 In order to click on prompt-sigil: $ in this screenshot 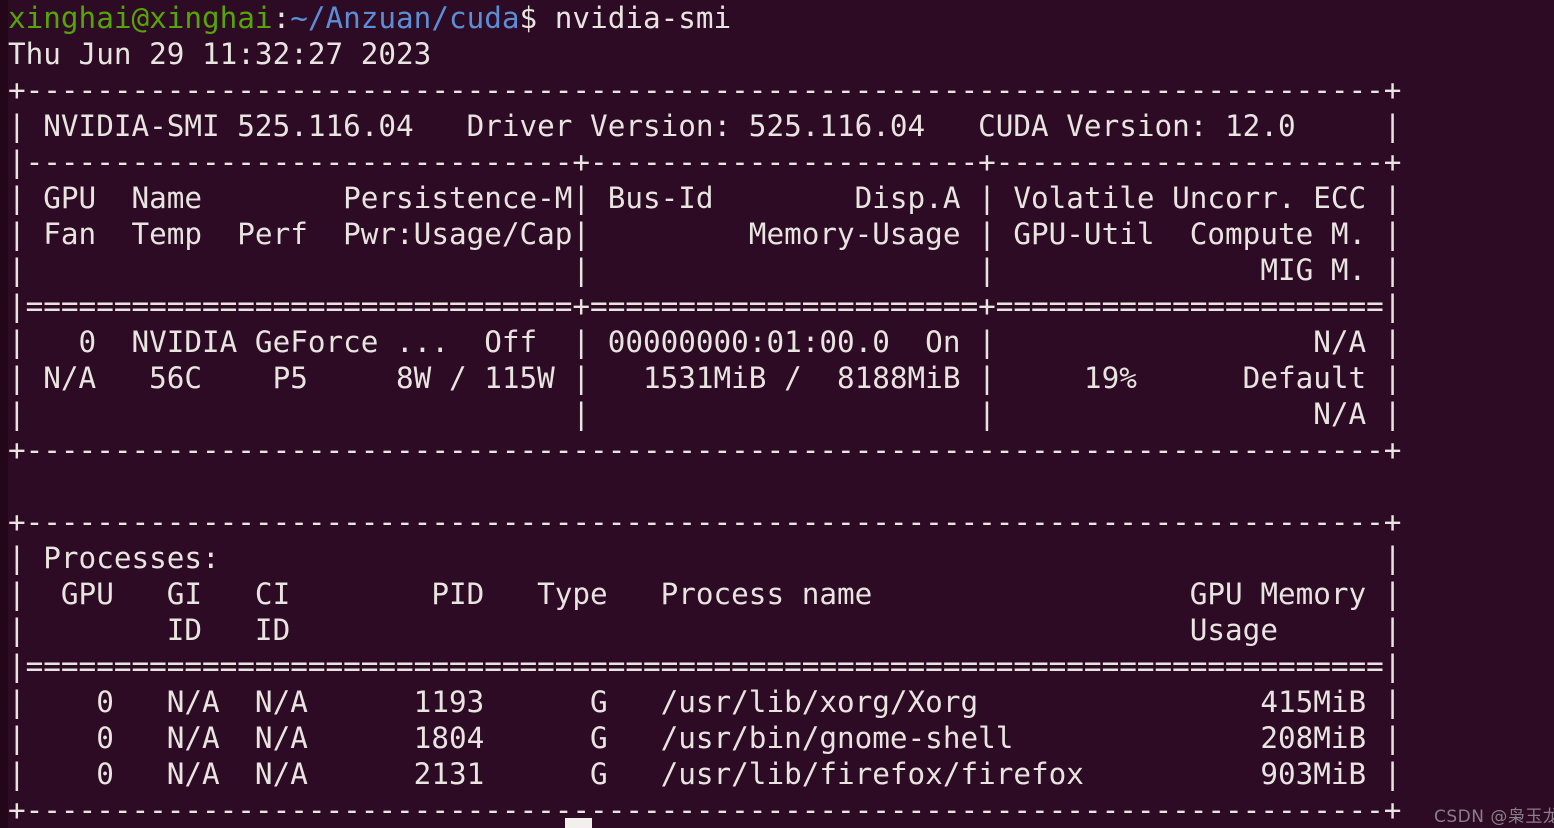, I will do `click(528, 18)`.